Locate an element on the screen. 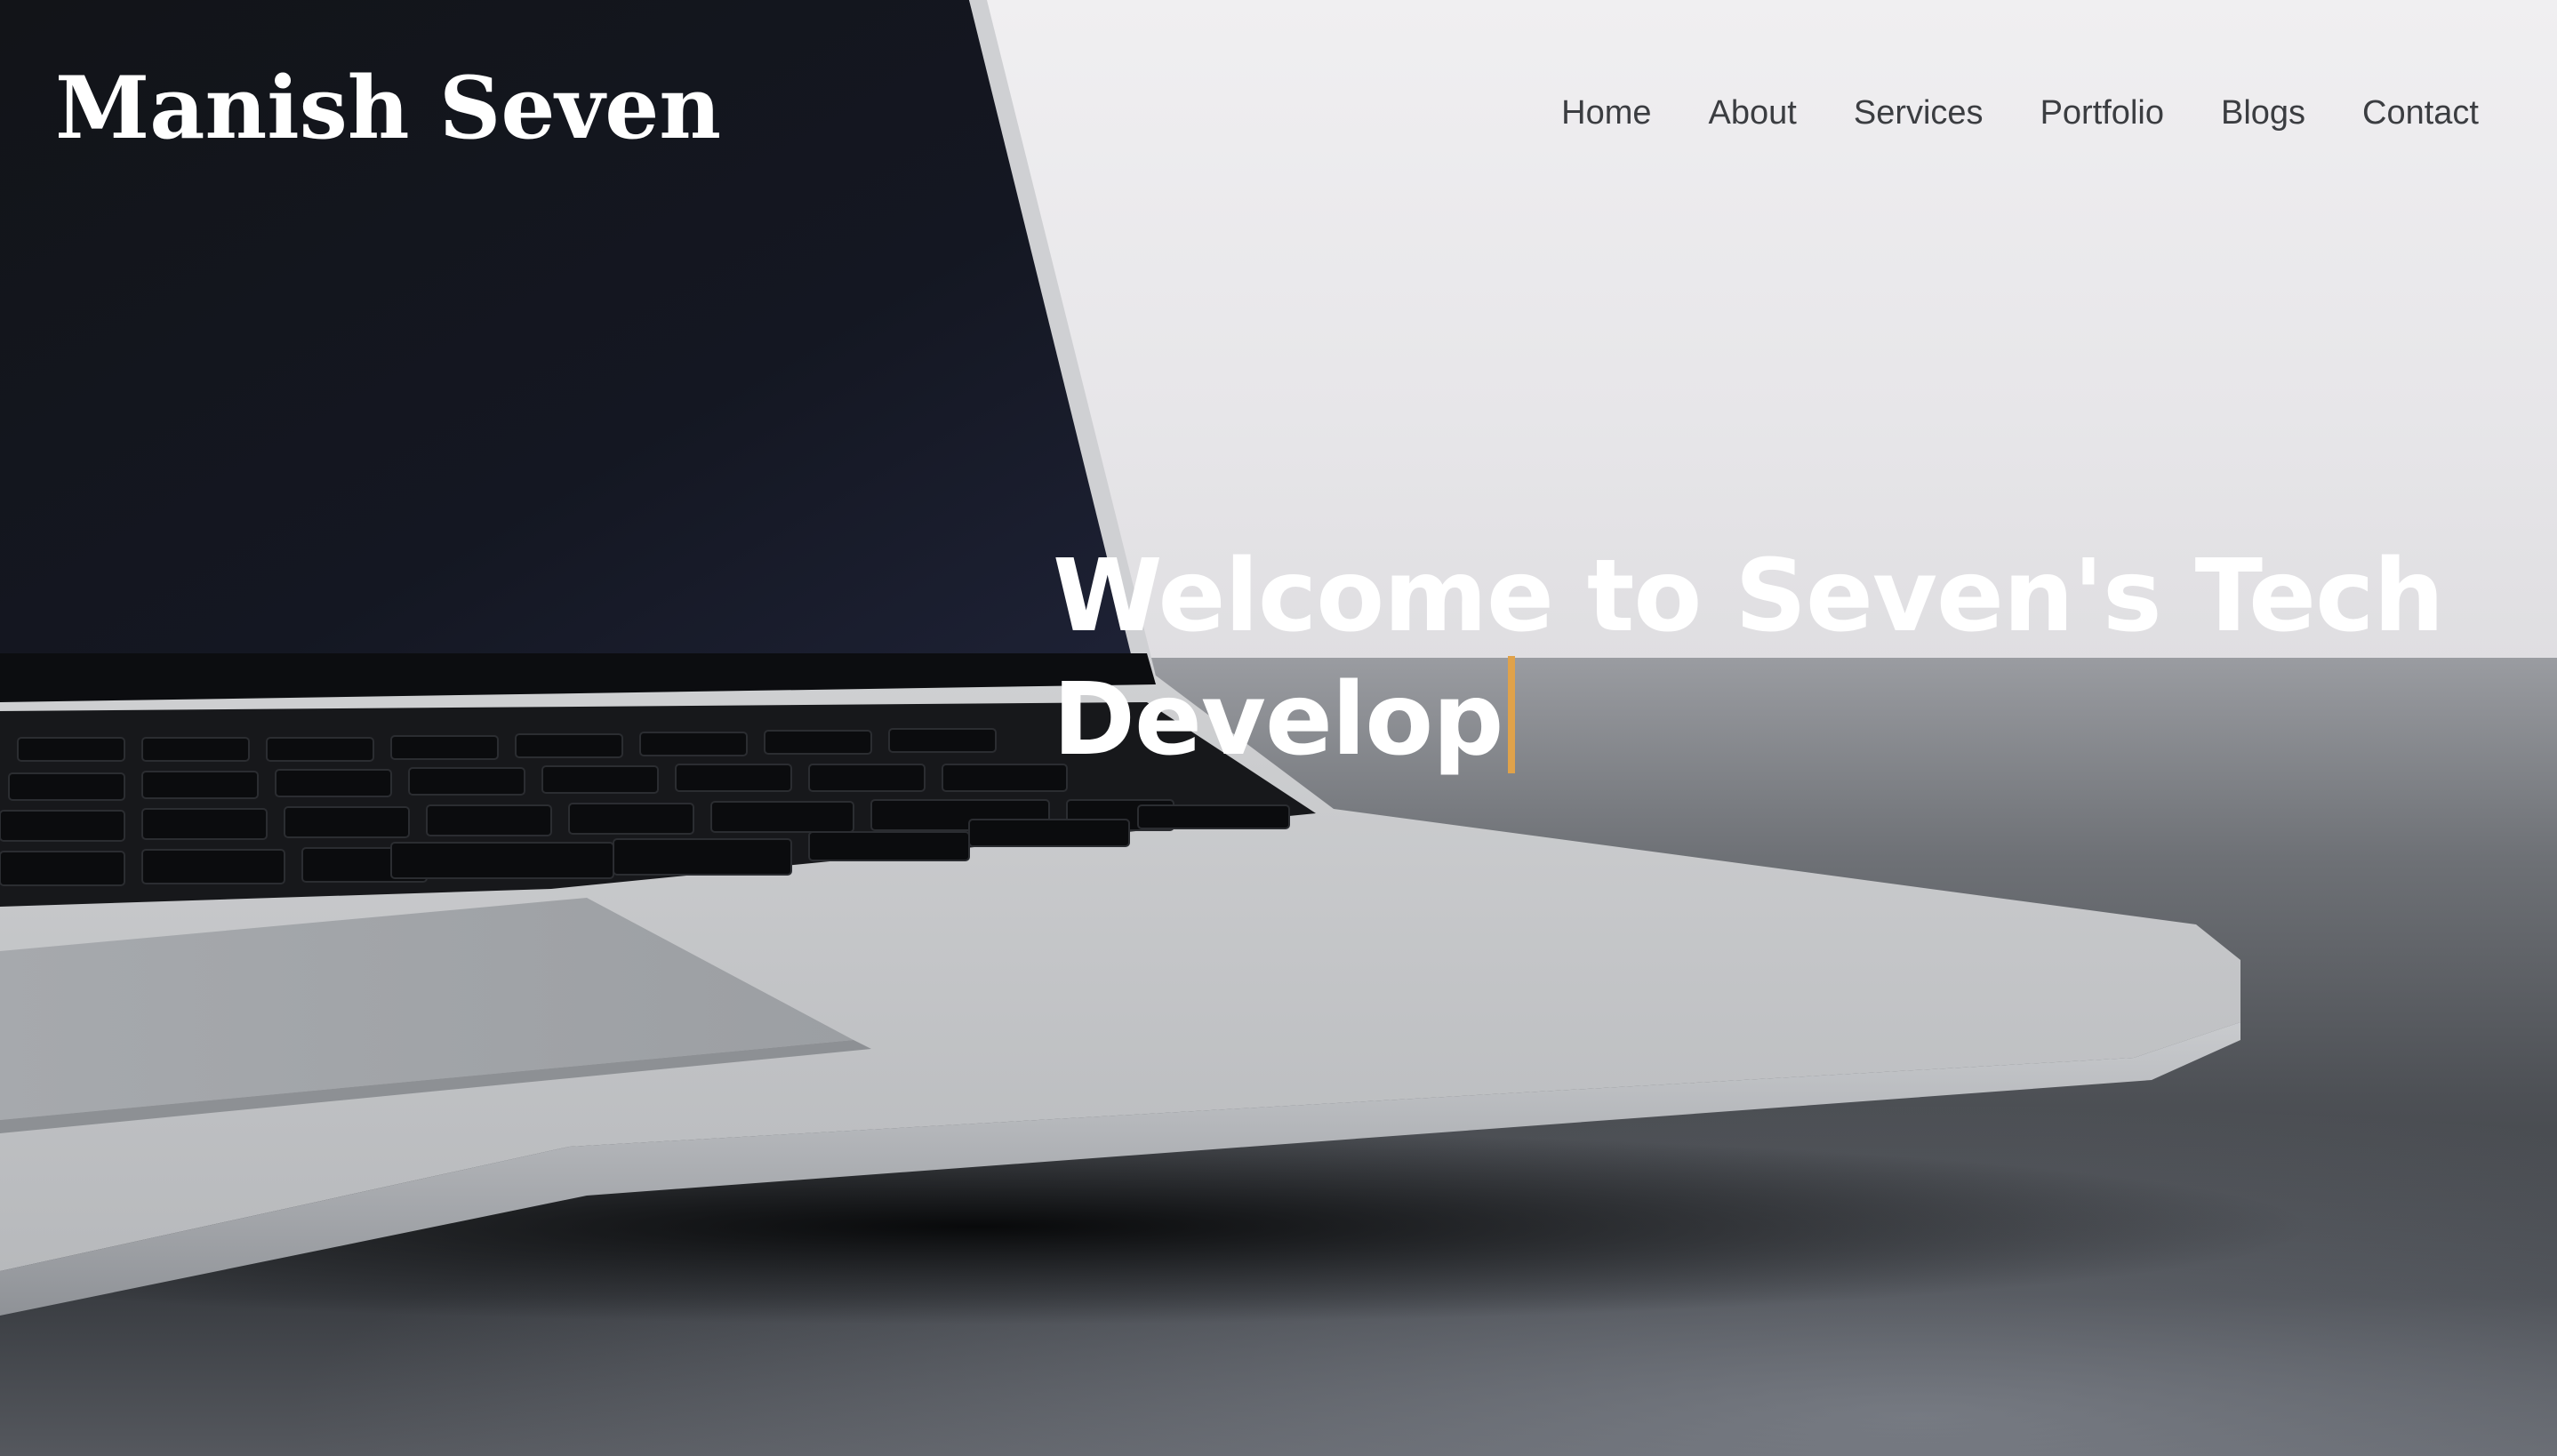  nav-item-home: Home is located at coordinates (1606, 113).